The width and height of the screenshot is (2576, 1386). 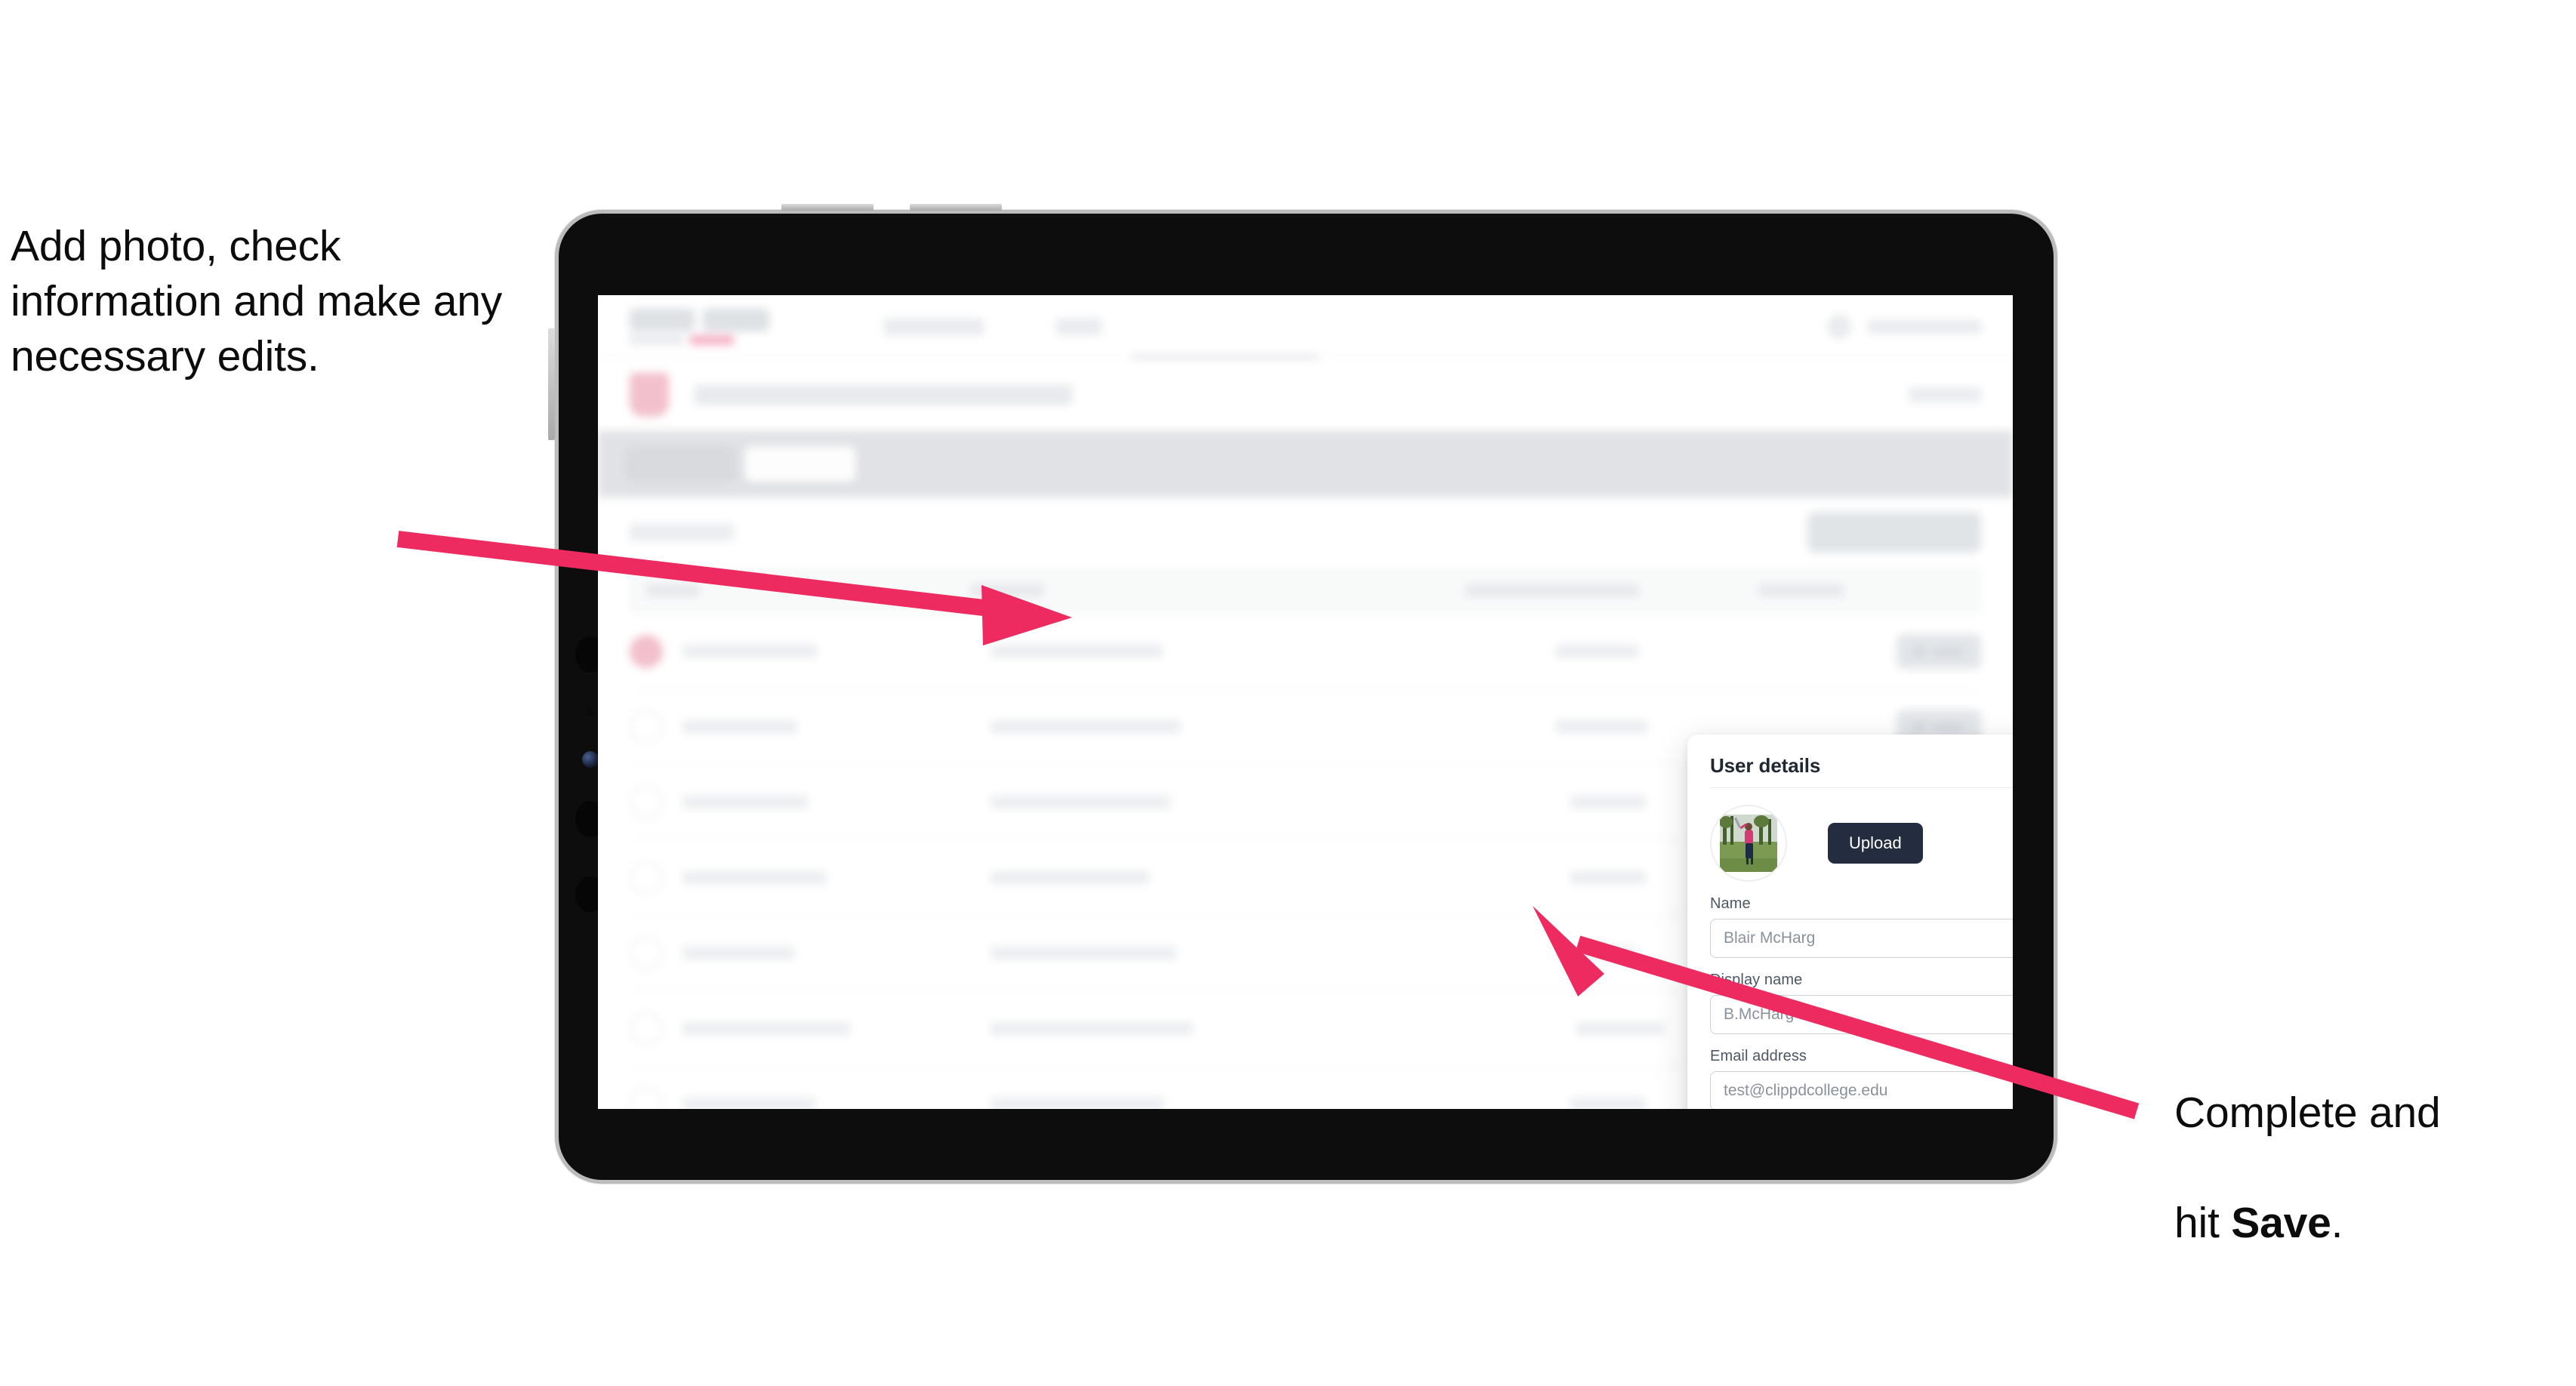 What do you see at coordinates (590, 711) in the screenshot?
I see `sensor-dot-icon` at bounding box center [590, 711].